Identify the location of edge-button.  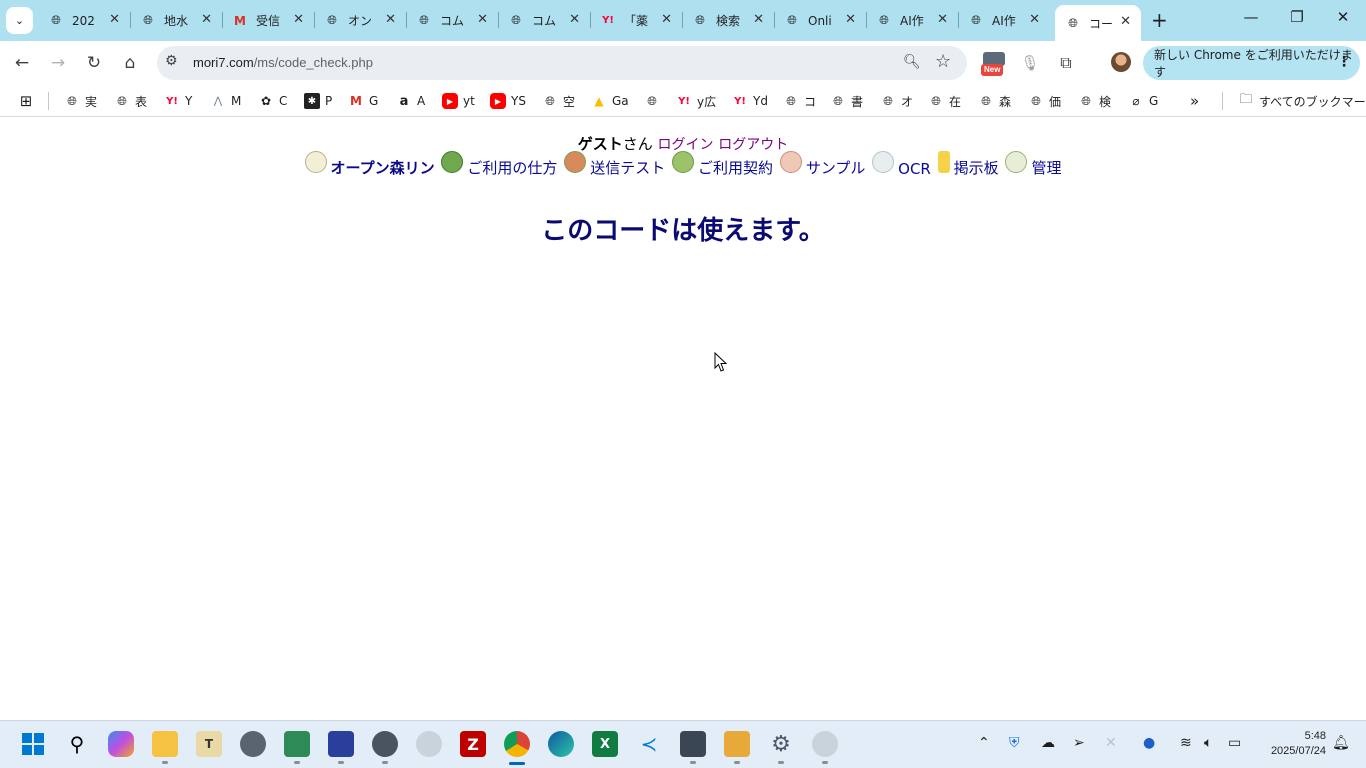
(561, 744).